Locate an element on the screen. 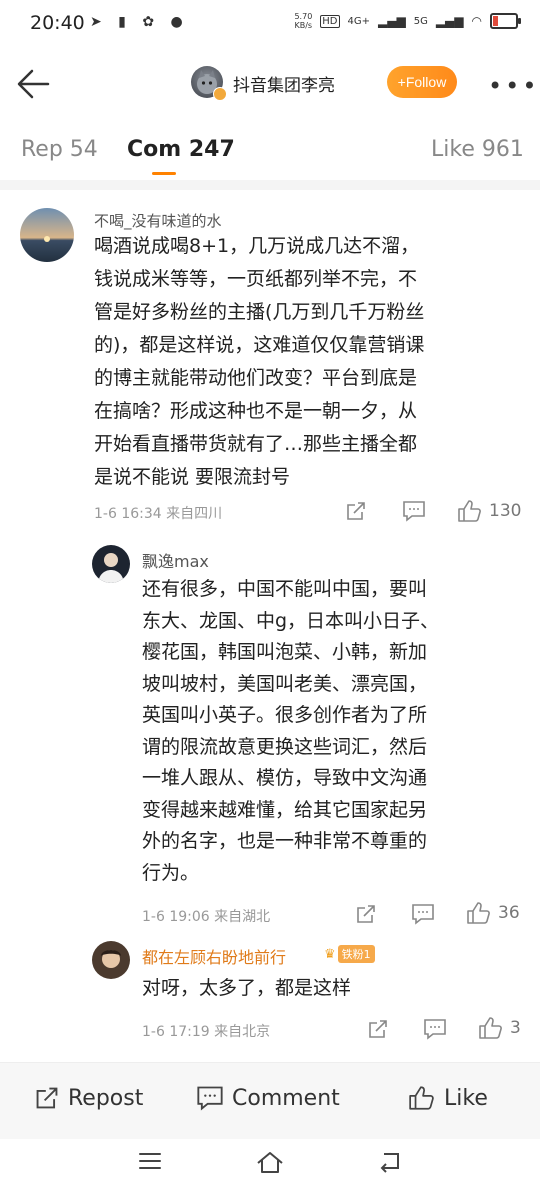 This screenshot has width=540, height=1200. like-count: 130 is located at coordinates (505, 511).